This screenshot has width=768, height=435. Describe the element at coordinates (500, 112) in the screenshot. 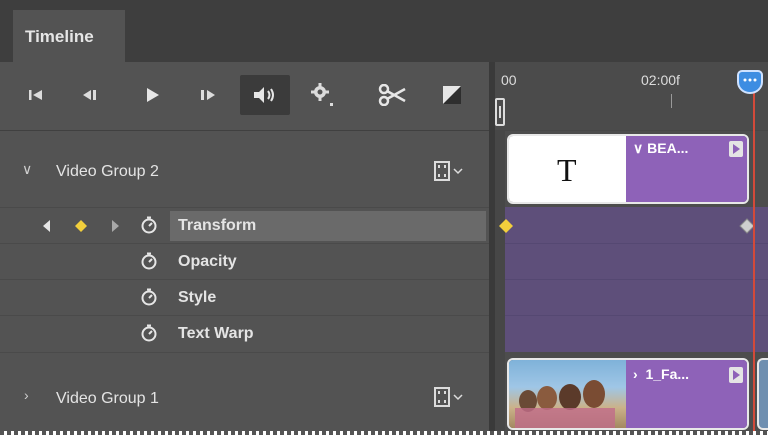

I see `work-area-start-handle` at that location.